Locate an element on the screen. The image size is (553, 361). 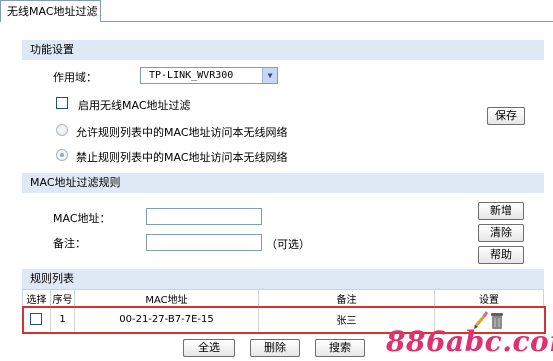
allow-rule-radio is located at coordinates (62, 130).